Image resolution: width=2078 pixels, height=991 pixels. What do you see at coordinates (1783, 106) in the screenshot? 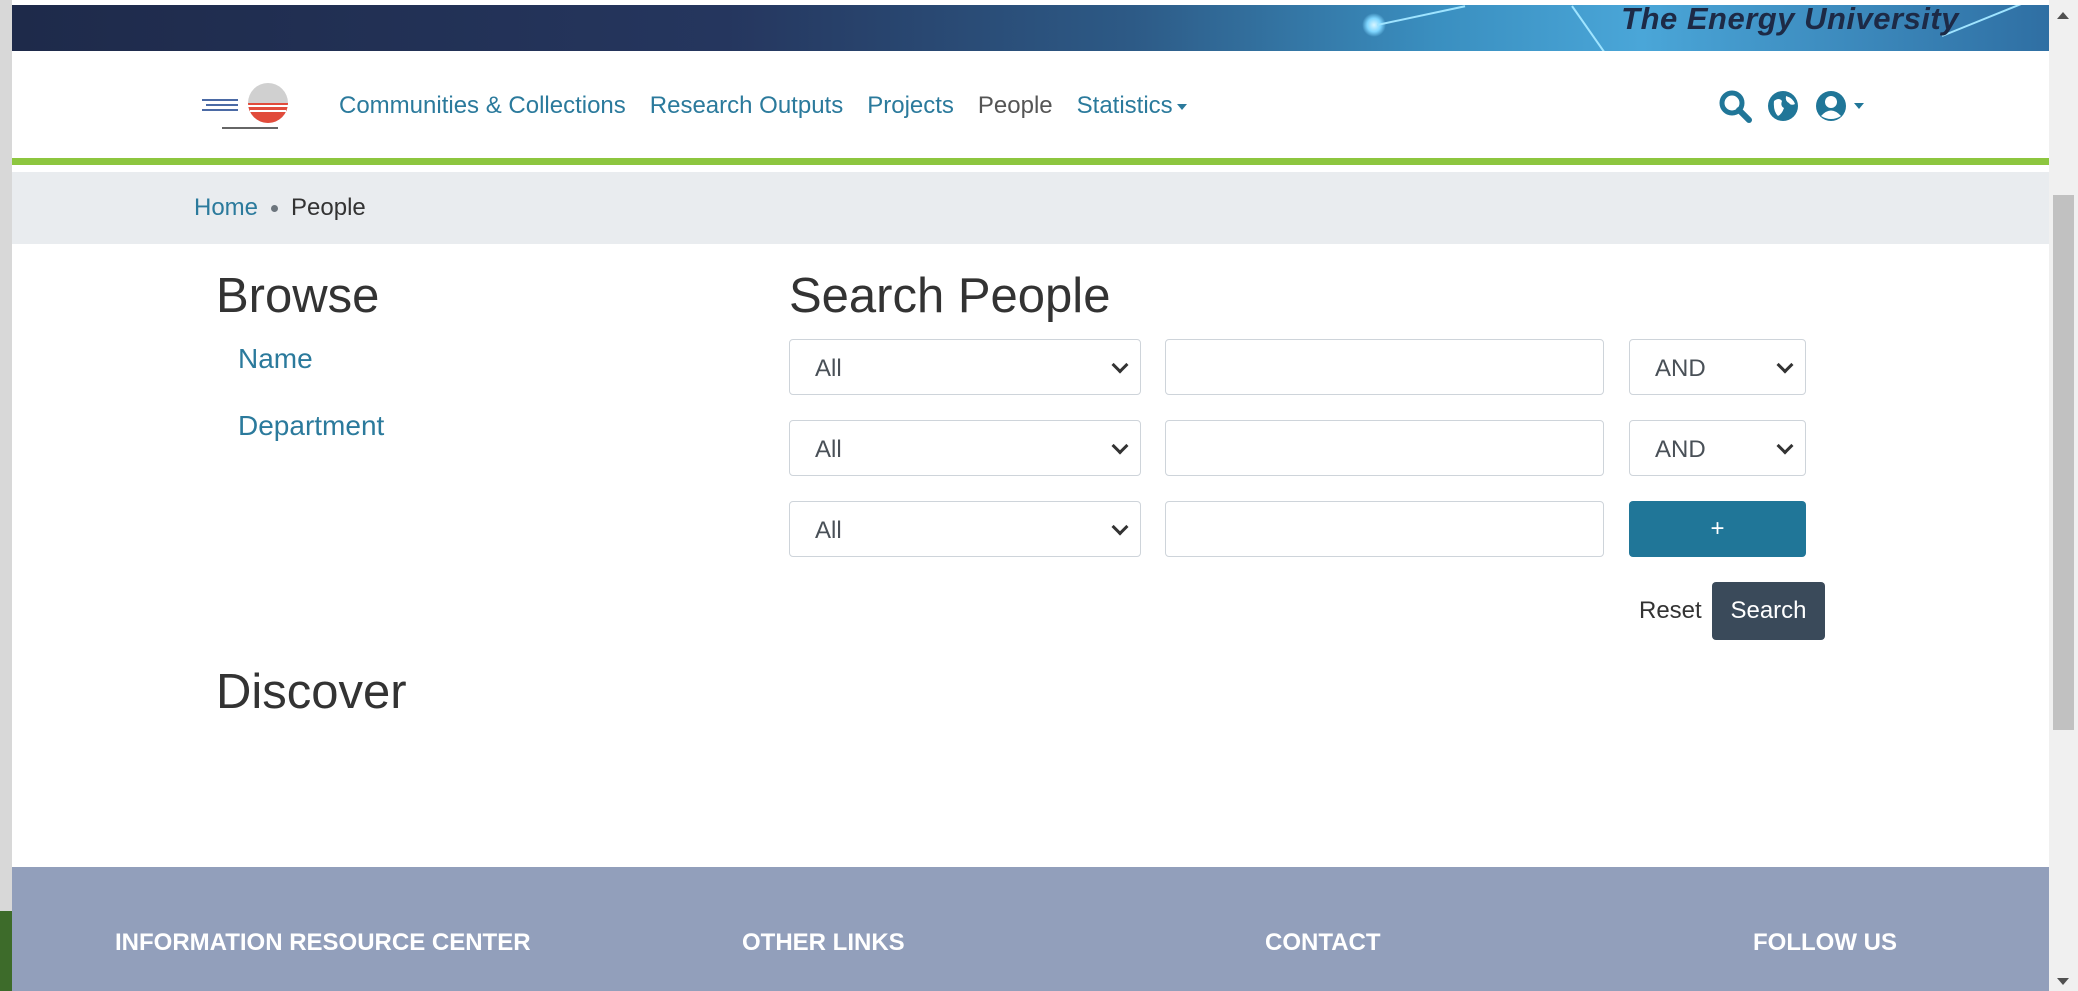
I see `globe-icon` at bounding box center [1783, 106].